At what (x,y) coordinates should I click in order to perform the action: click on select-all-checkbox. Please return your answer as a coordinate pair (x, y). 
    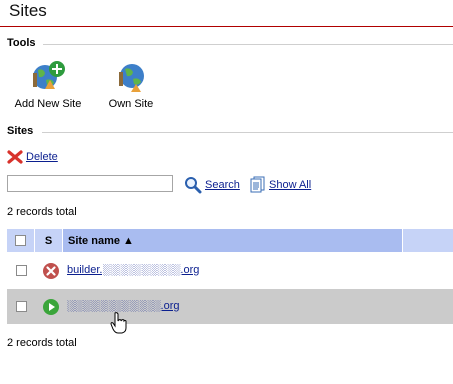
    Looking at the image, I should click on (20, 240).